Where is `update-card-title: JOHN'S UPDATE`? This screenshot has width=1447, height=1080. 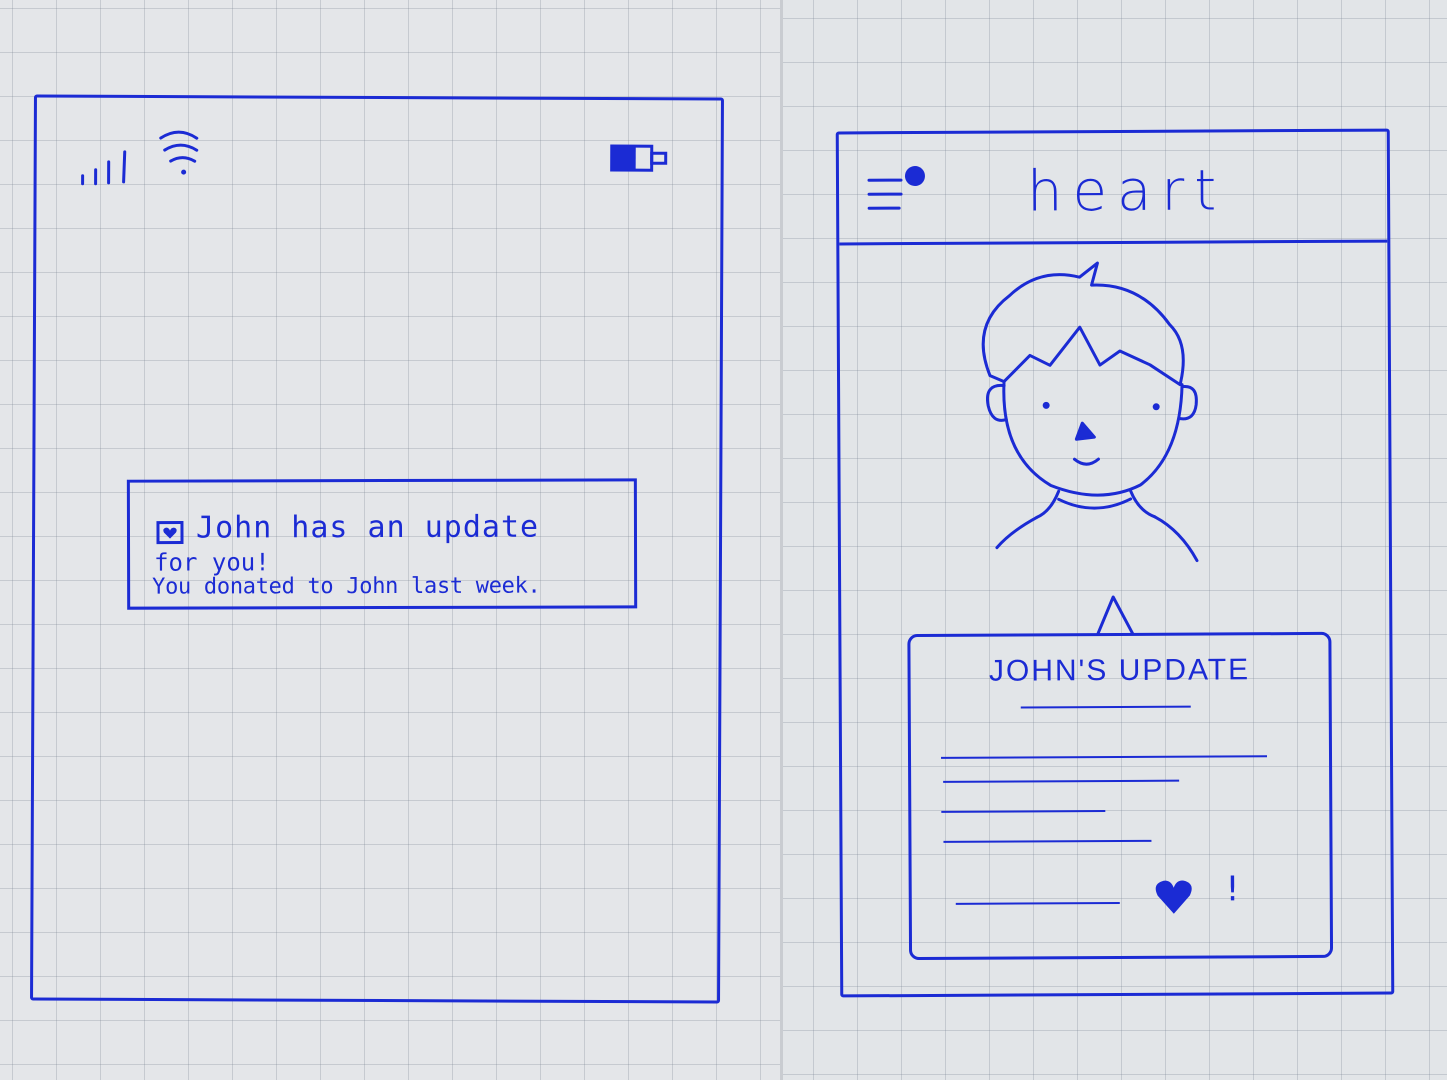 update-card-title: JOHN'S UPDATE is located at coordinates (1119, 670).